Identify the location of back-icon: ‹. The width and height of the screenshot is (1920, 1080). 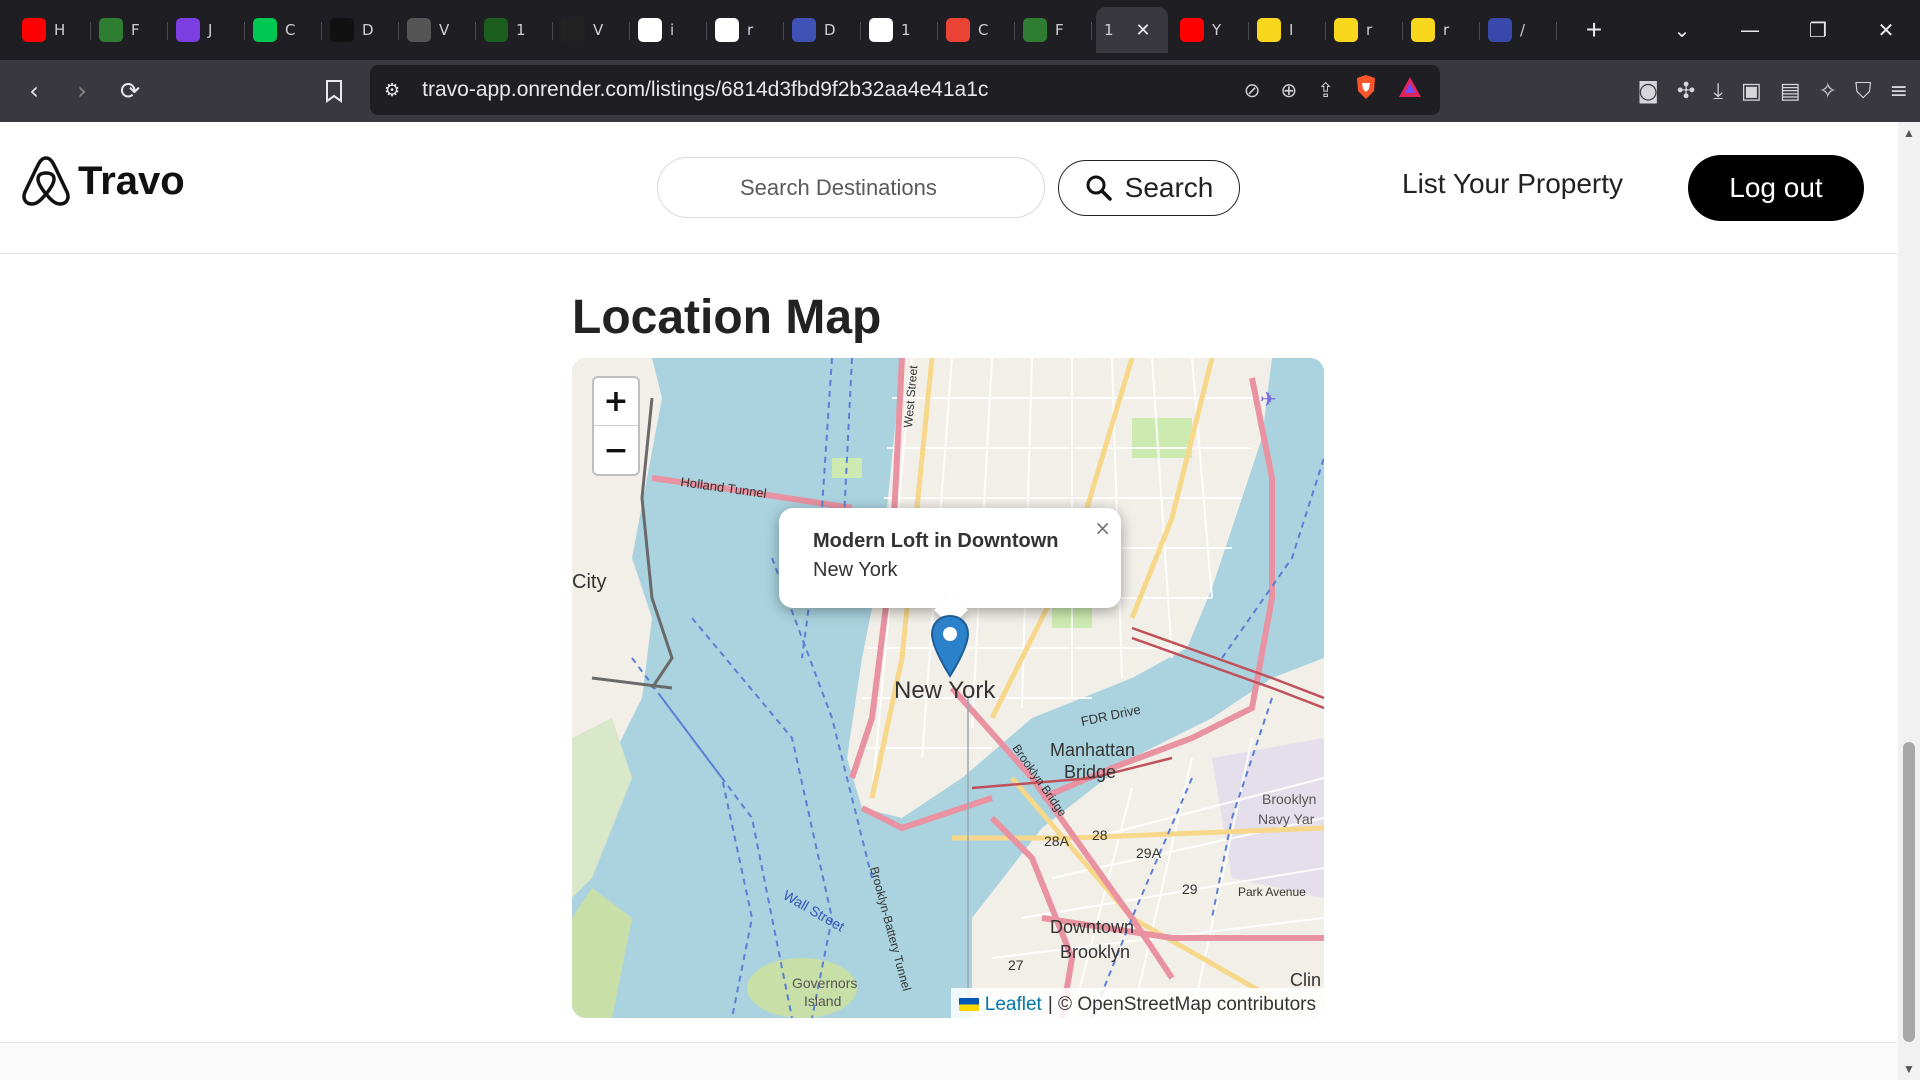
(34, 91).